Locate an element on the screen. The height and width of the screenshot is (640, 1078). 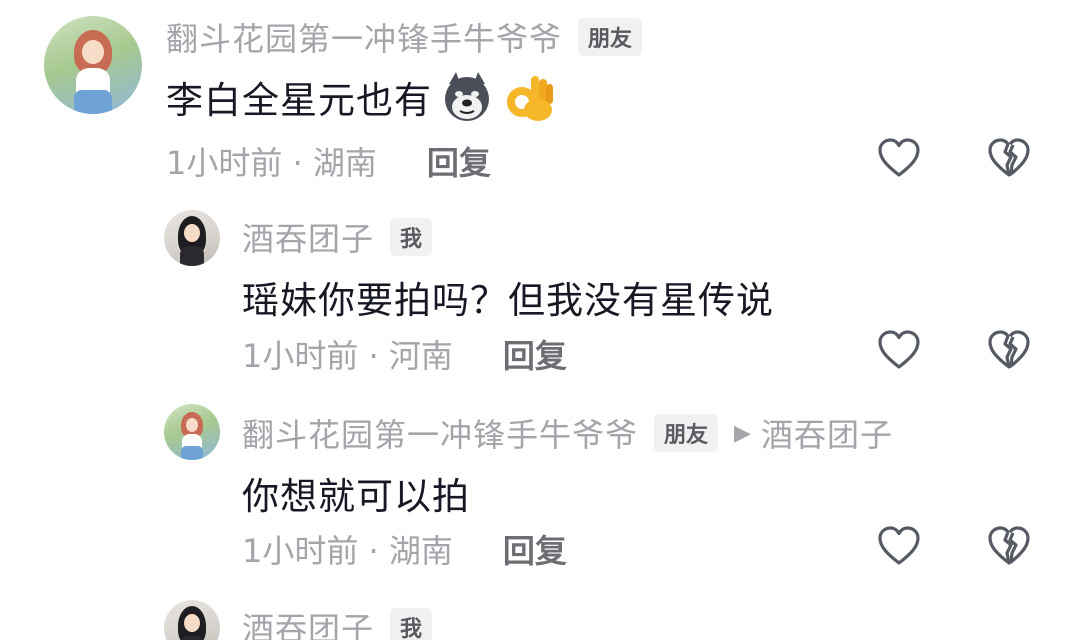
triangle-right-icon: ▶ is located at coordinates (742, 433).